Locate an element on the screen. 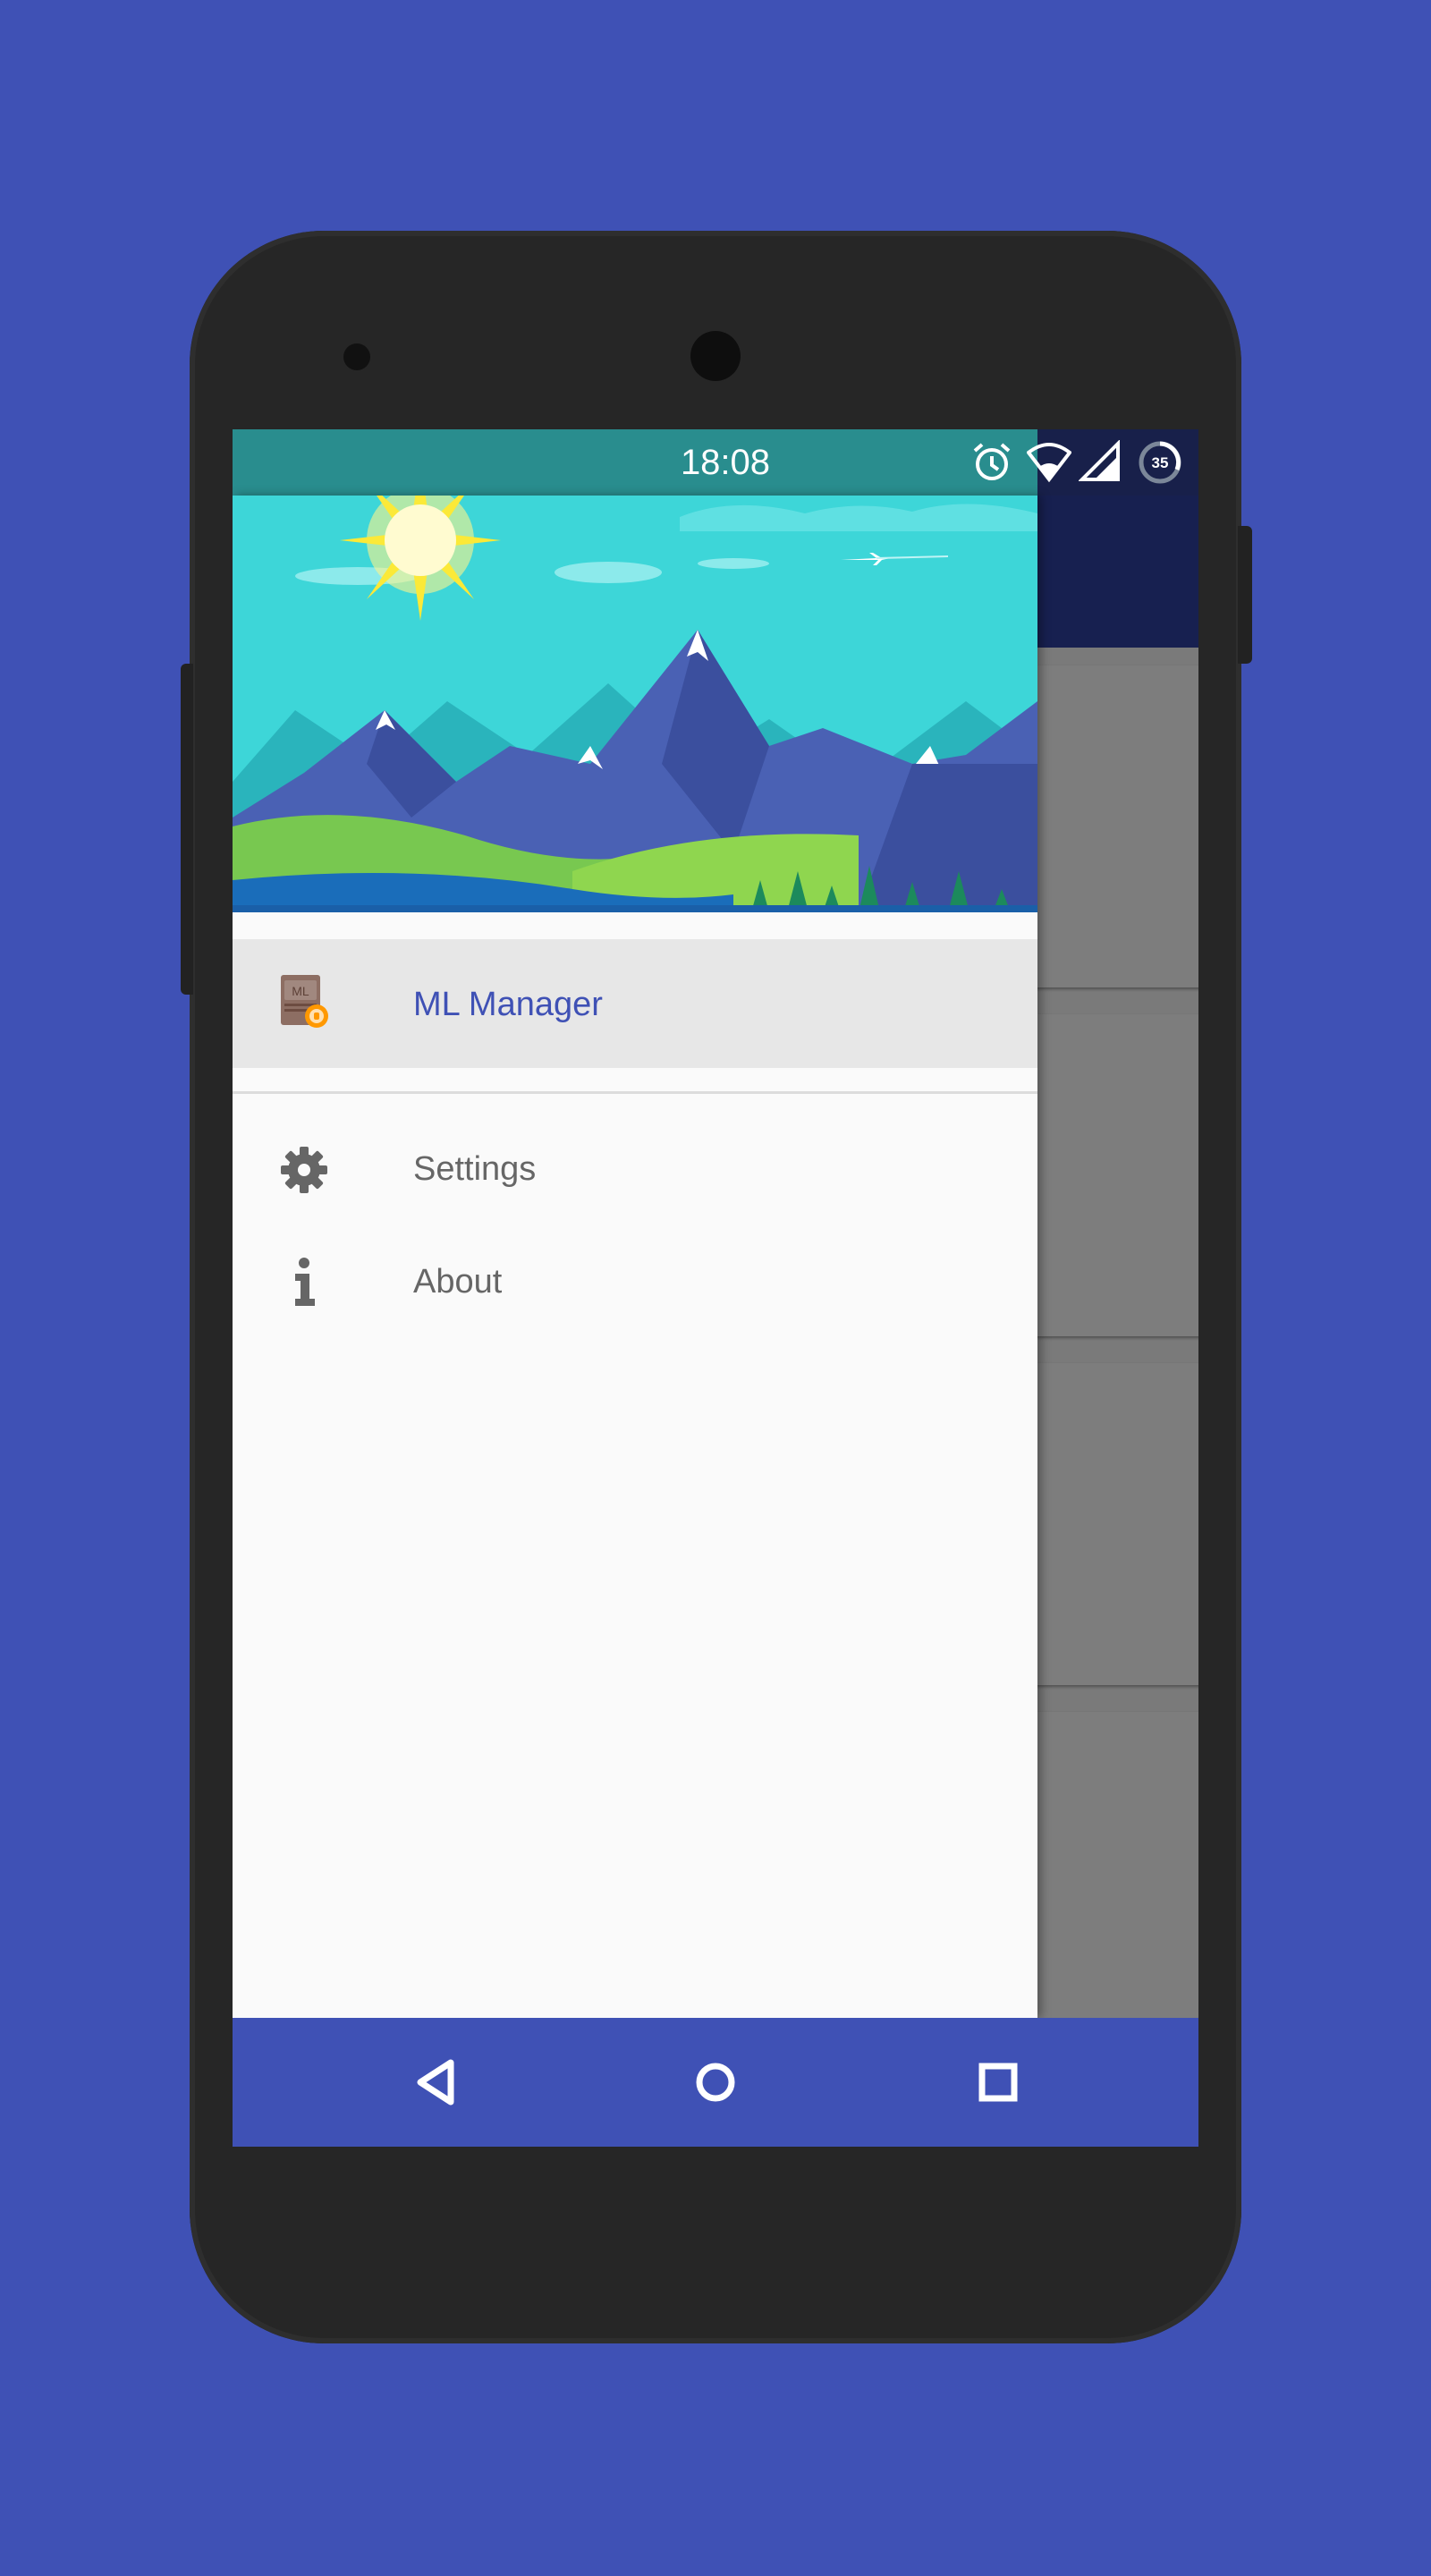 This screenshot has width=1431, height=2576. signal-icon is located at coordinates (1100, 460).